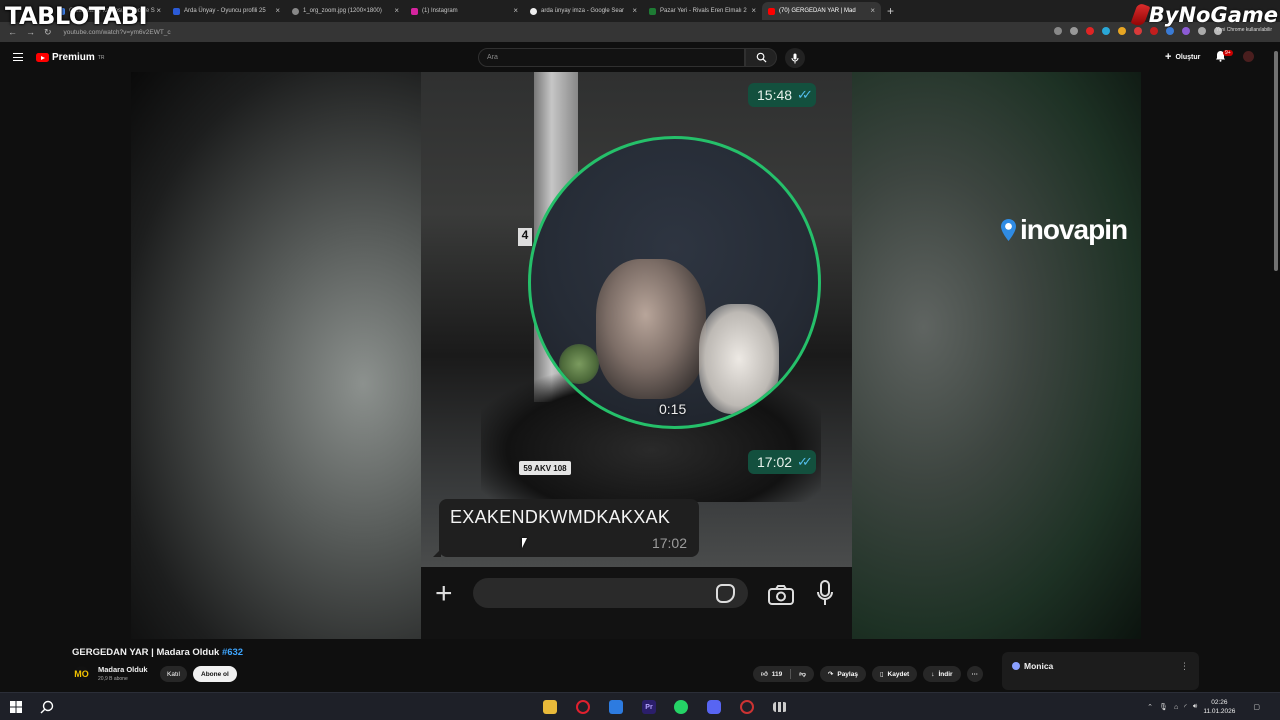 This screenshot has width=1280, height=720. I want to click on system-tray: ⌃ 🎙︎ ⌂ ◜ 🔊︎ 02:26 11.01.2026 ▢, so click(1203, 707).